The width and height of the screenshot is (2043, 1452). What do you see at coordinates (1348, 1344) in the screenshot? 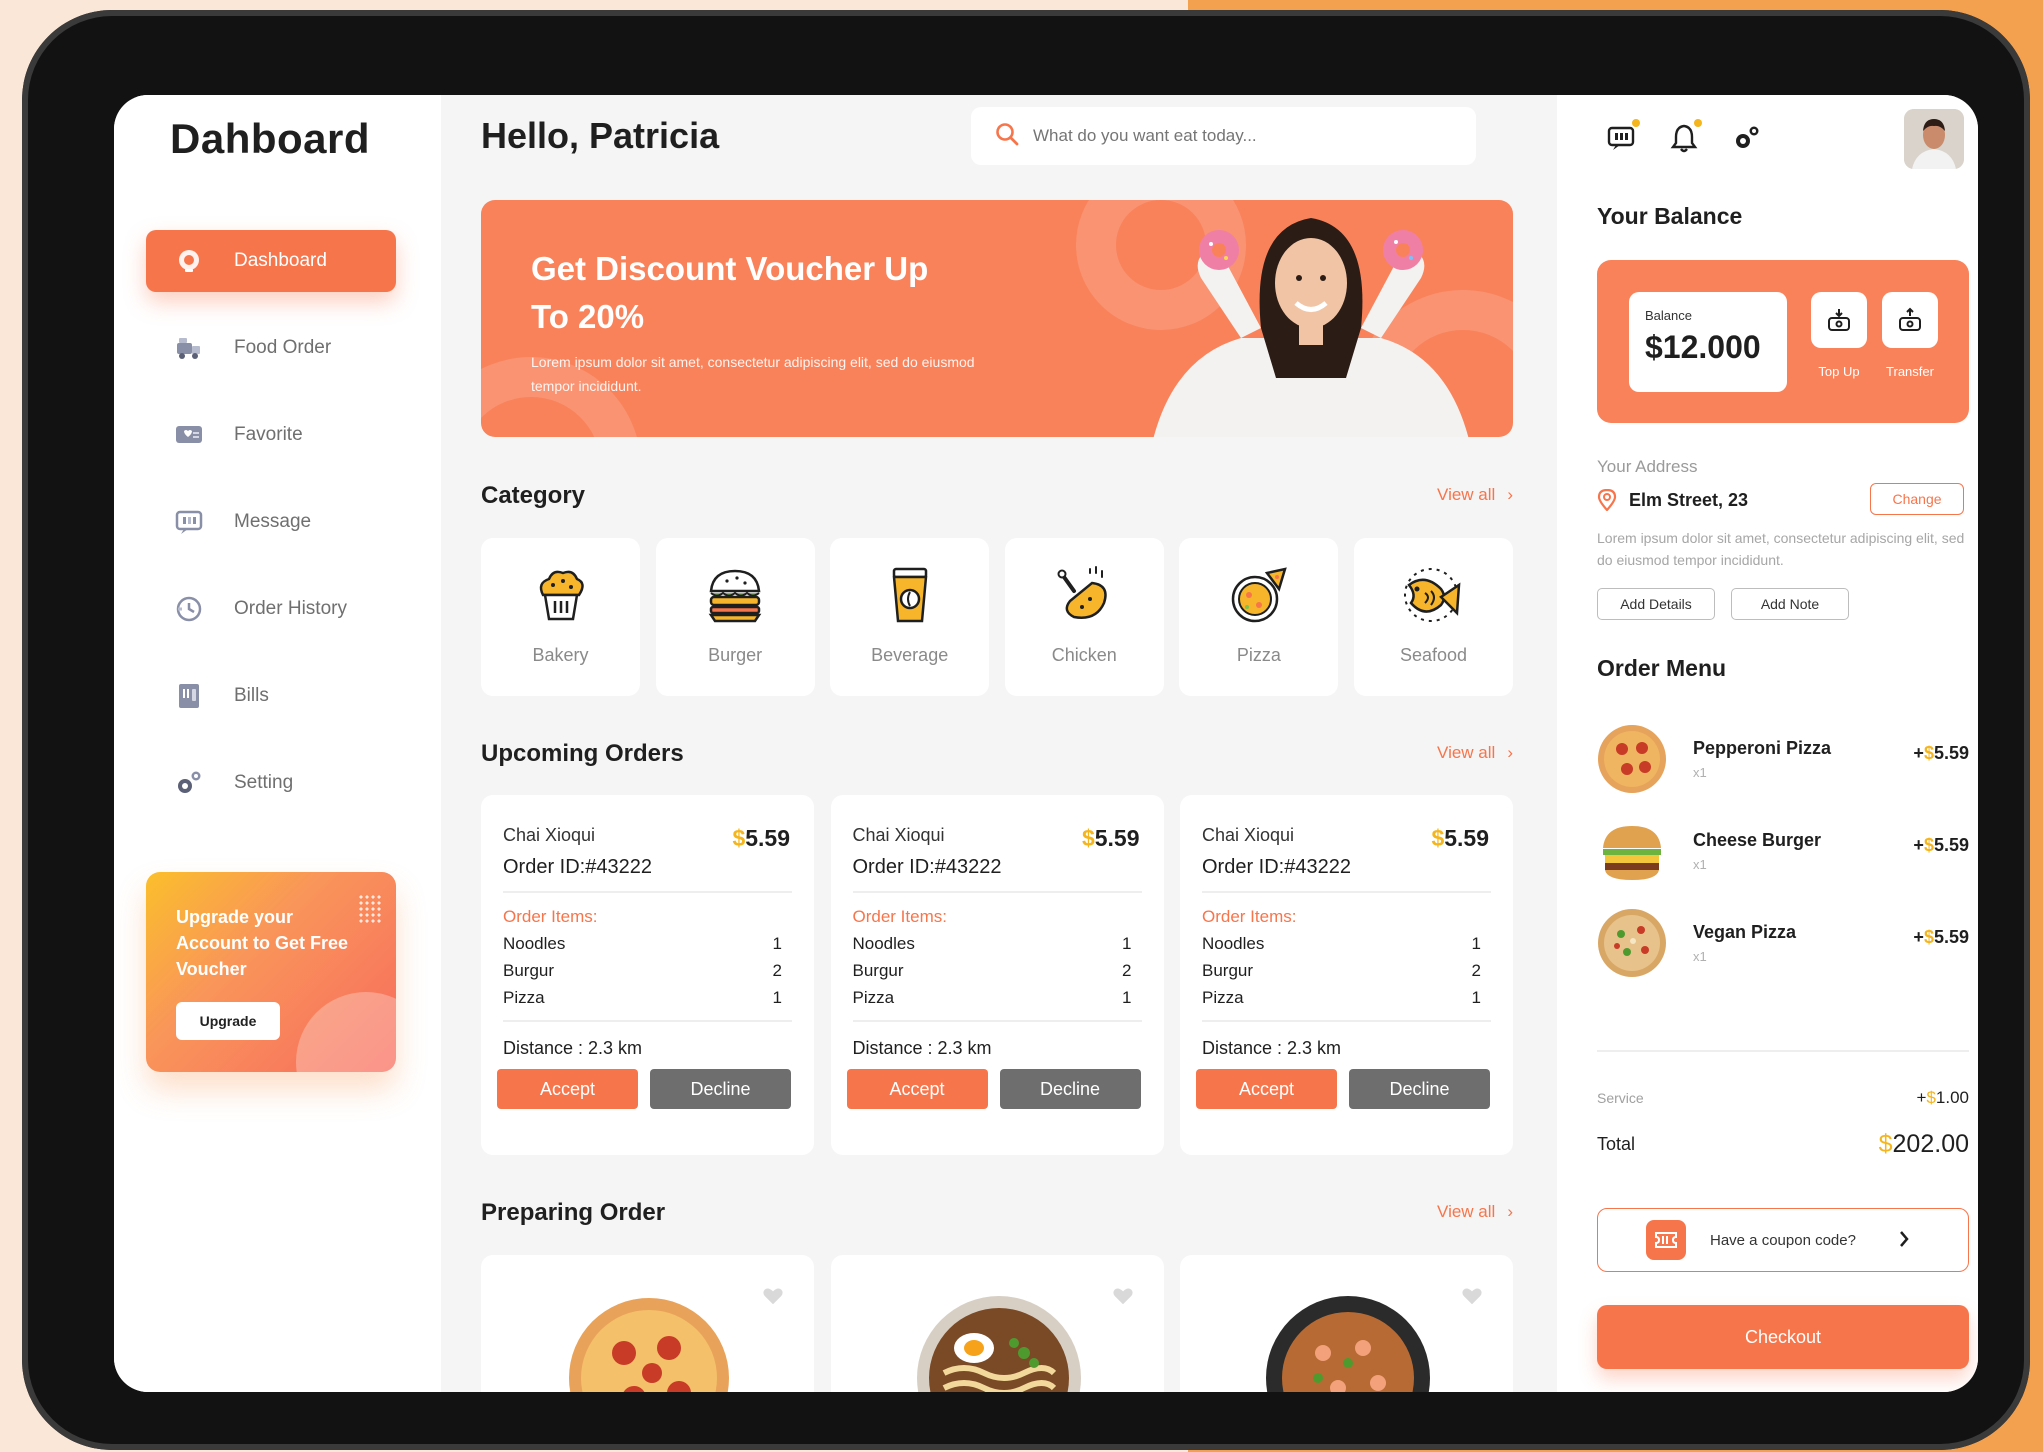
I see `noodle-dish-image` at bounding box center [1348, 1344].